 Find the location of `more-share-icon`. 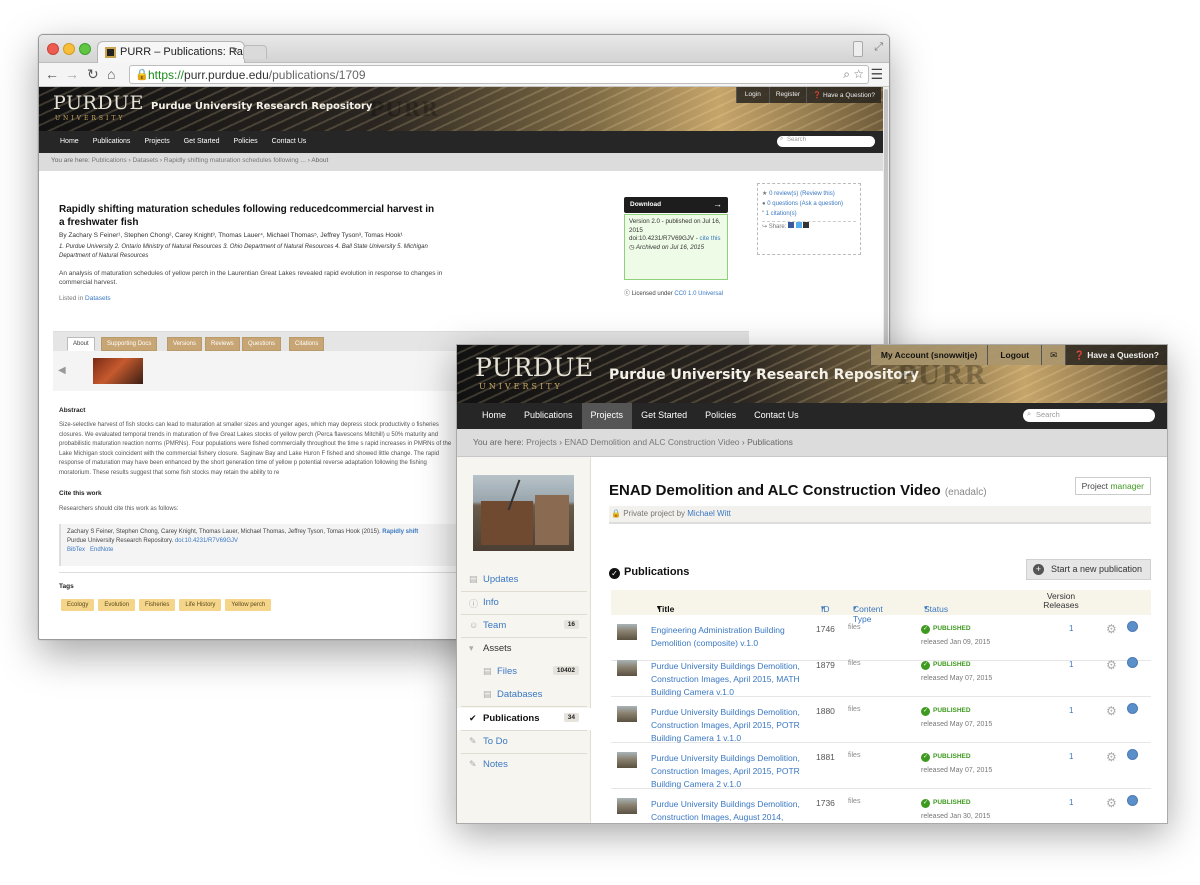

more-share-icon is located at coordinates (806, 225).